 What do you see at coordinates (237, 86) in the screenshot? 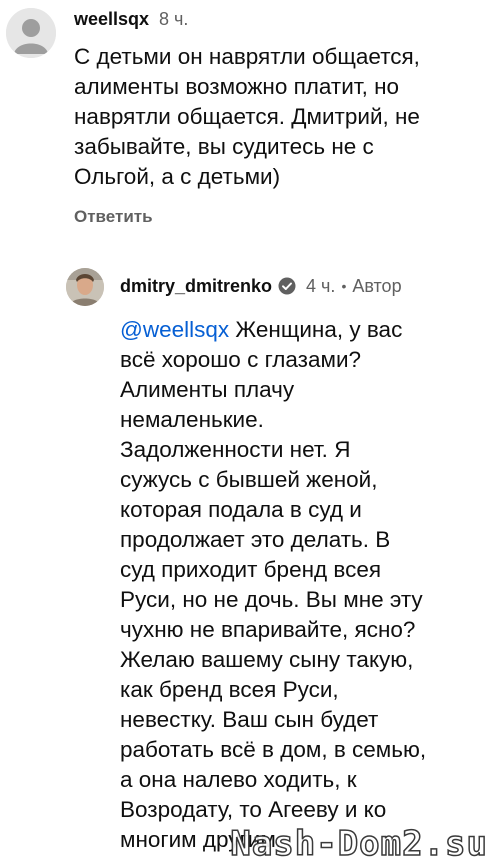
I see `comment-line: алименты возможно платит, но` at bounding box center [237, 86].